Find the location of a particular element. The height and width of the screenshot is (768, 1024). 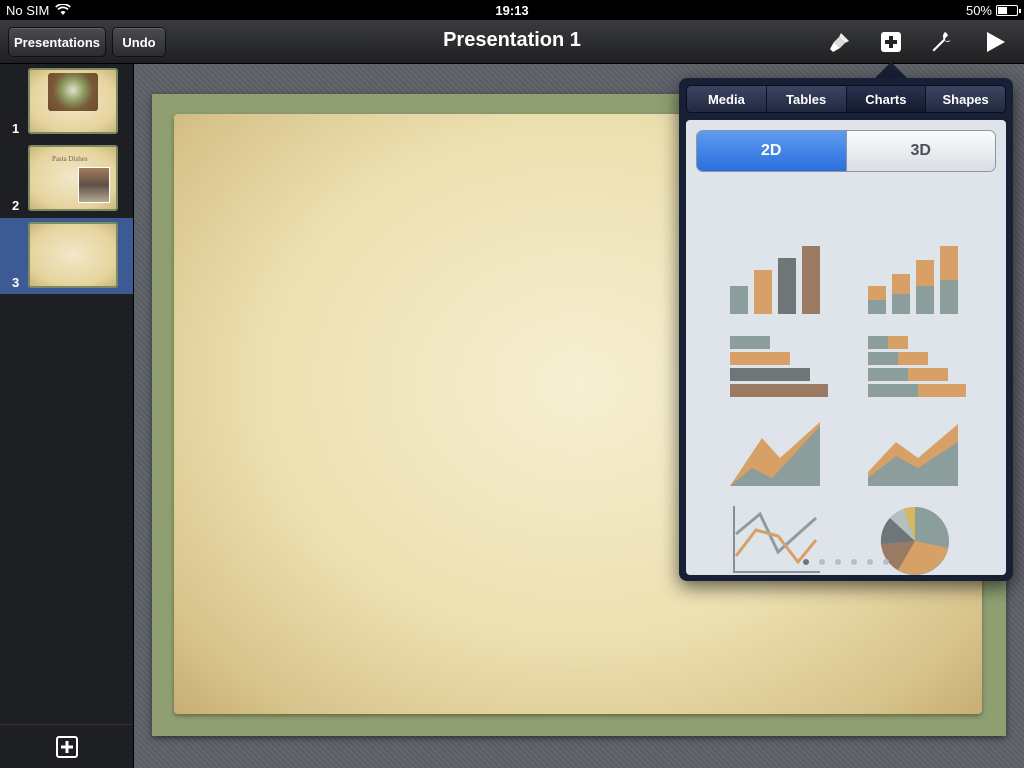

slide-navigator: 1 Pasta Dishes 2 3 is located at coordinates (67, 416).